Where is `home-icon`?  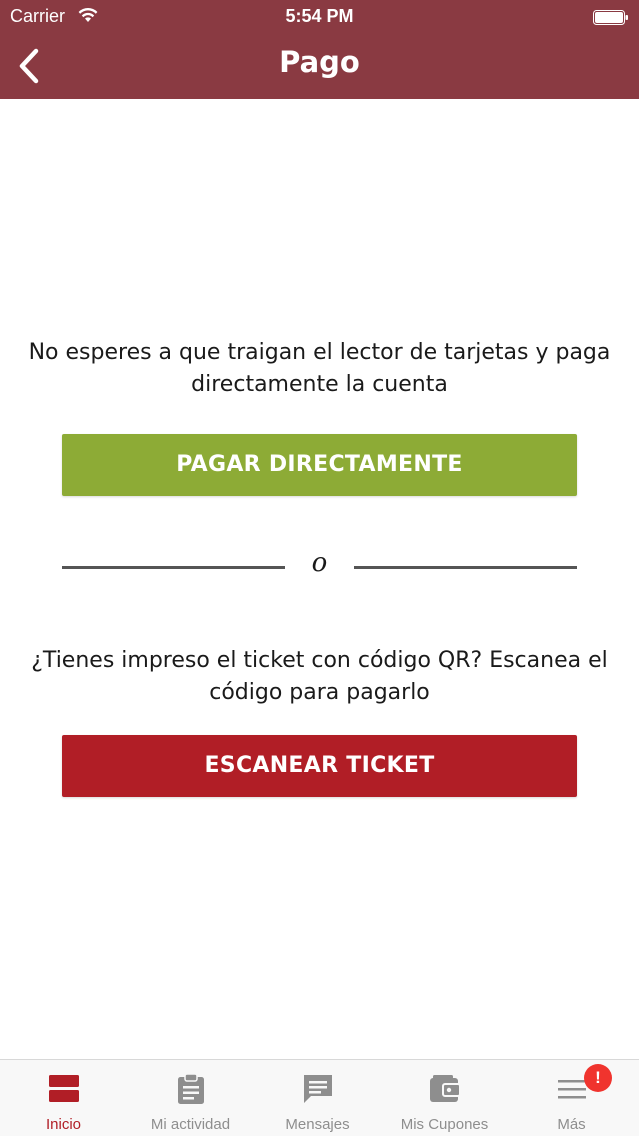
home-icon is located at coordinates (63, 1089).